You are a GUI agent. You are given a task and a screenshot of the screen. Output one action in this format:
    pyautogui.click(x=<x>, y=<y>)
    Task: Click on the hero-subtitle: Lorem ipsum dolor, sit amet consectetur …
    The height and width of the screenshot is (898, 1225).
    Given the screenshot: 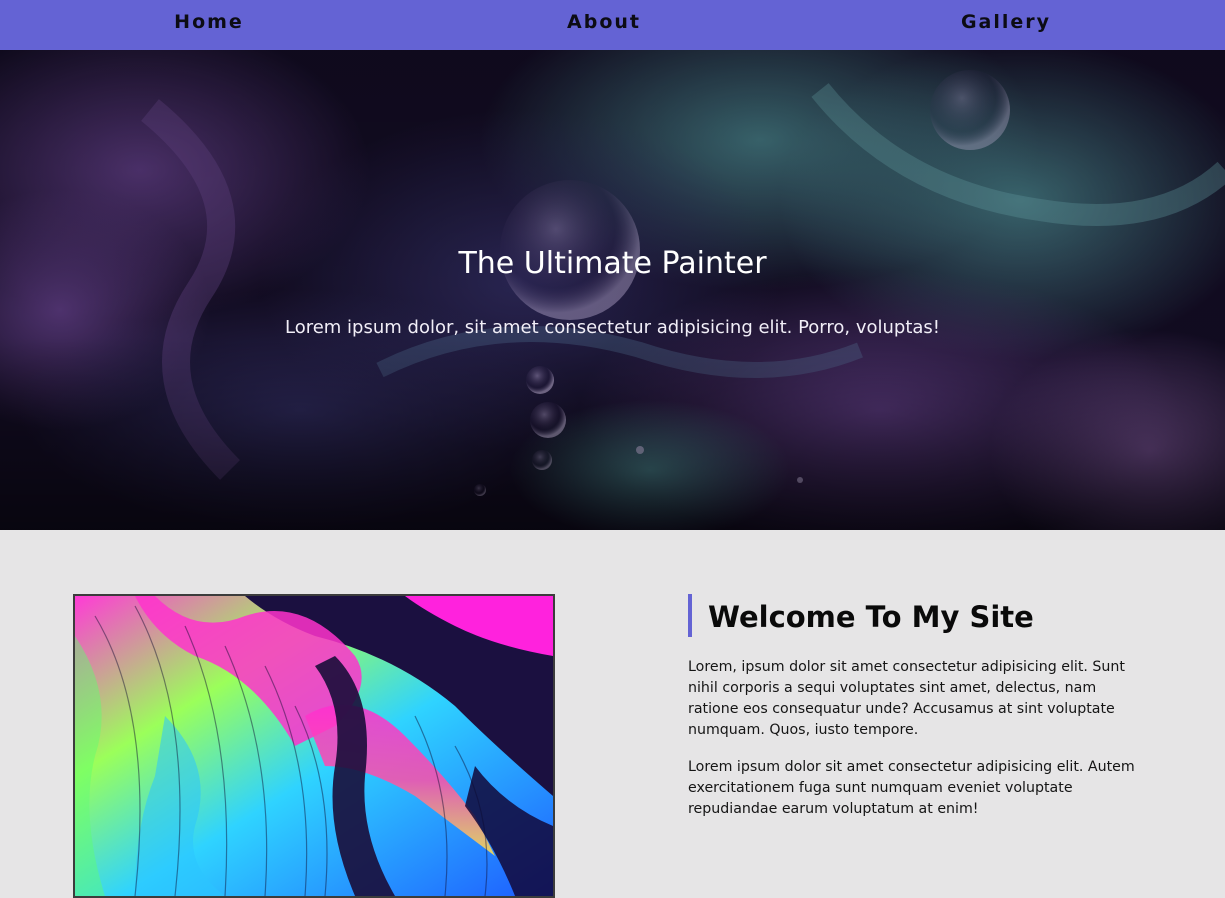 What is the action you would take?
    pyautogui.click(x=612, y=327)
    